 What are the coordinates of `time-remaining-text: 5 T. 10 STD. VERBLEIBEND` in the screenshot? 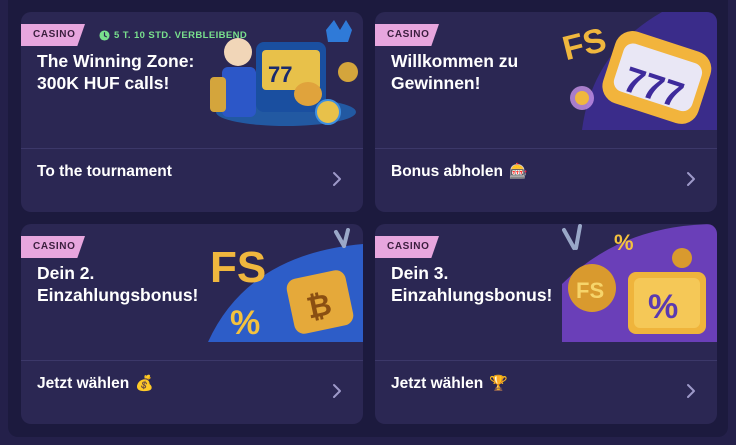 It's located at (181, 35).